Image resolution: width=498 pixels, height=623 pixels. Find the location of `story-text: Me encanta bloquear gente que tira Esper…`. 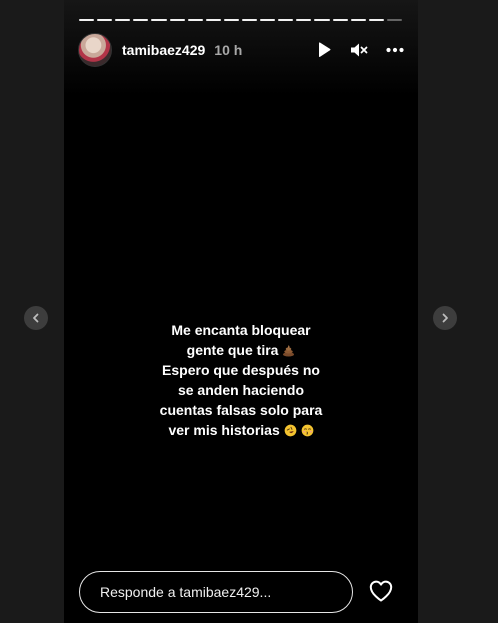

story-text: Me encanta bloquear gente que tira Esper… is located at coordinates (241, 380).